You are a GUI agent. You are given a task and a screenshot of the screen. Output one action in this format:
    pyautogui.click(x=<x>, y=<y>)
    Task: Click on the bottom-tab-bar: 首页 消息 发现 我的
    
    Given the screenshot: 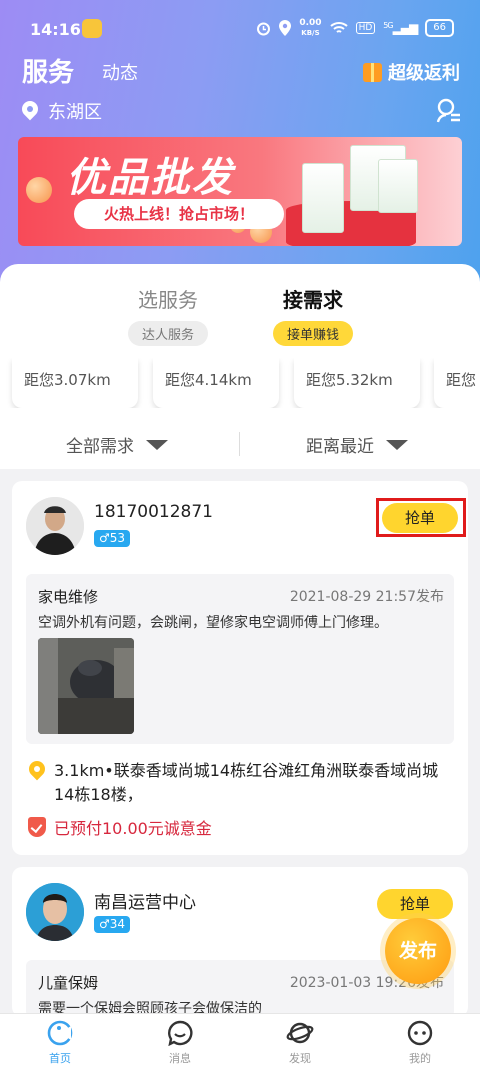 What is the action you would take?
    pyautogui.click(x=240, y=1043)
    